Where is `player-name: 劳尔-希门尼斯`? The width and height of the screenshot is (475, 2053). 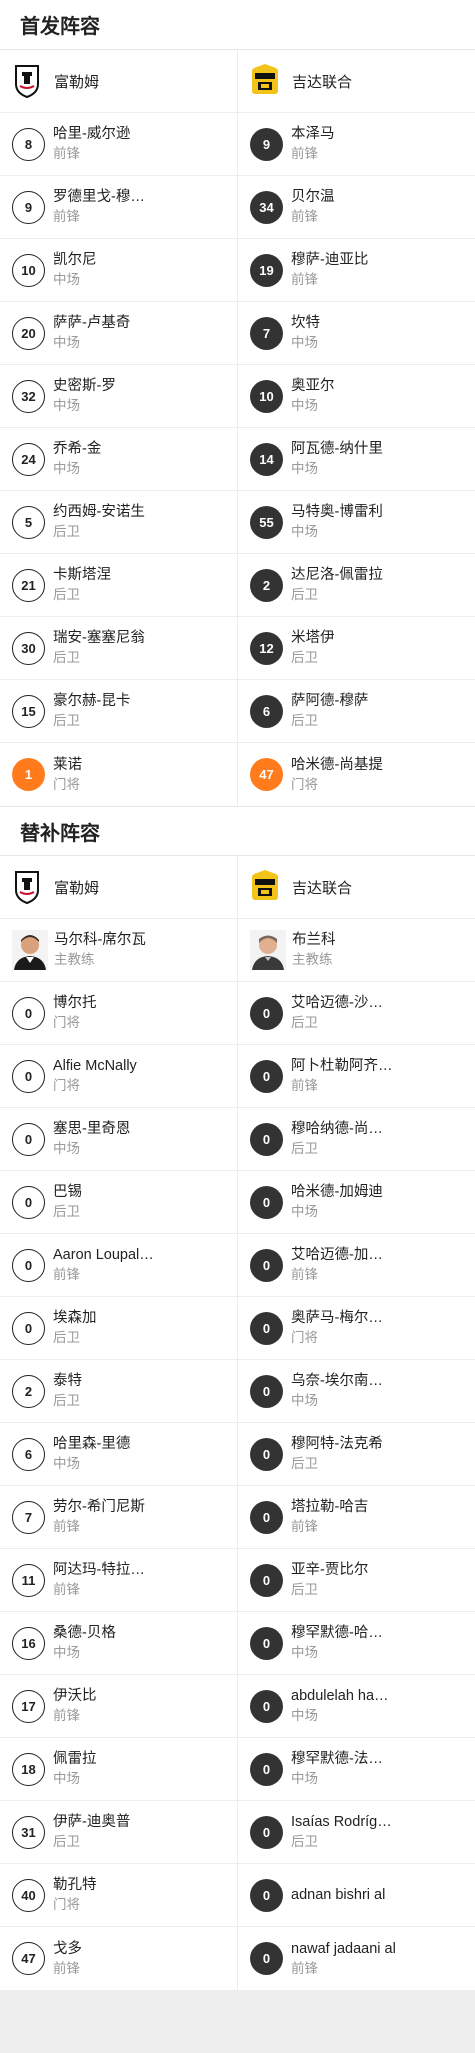
player-name: 劳尔-希门尼斯 is located at coordinates (99, 1507).